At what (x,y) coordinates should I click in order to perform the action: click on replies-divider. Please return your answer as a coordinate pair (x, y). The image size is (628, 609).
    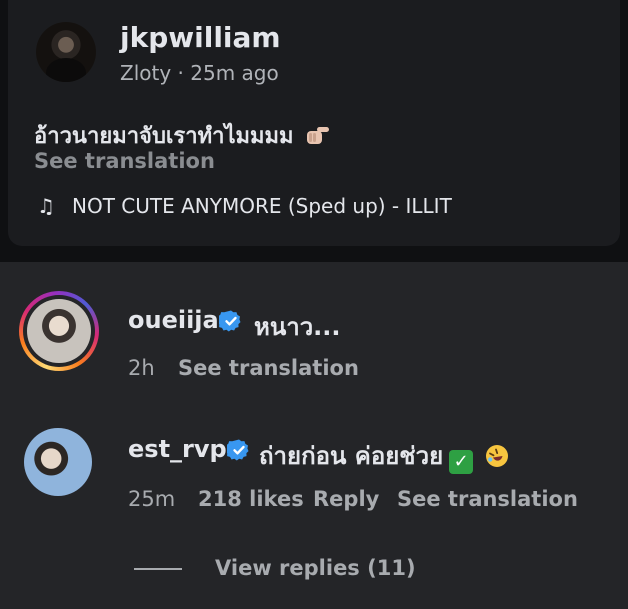
    Looking at the image, I should click on (158, 569).